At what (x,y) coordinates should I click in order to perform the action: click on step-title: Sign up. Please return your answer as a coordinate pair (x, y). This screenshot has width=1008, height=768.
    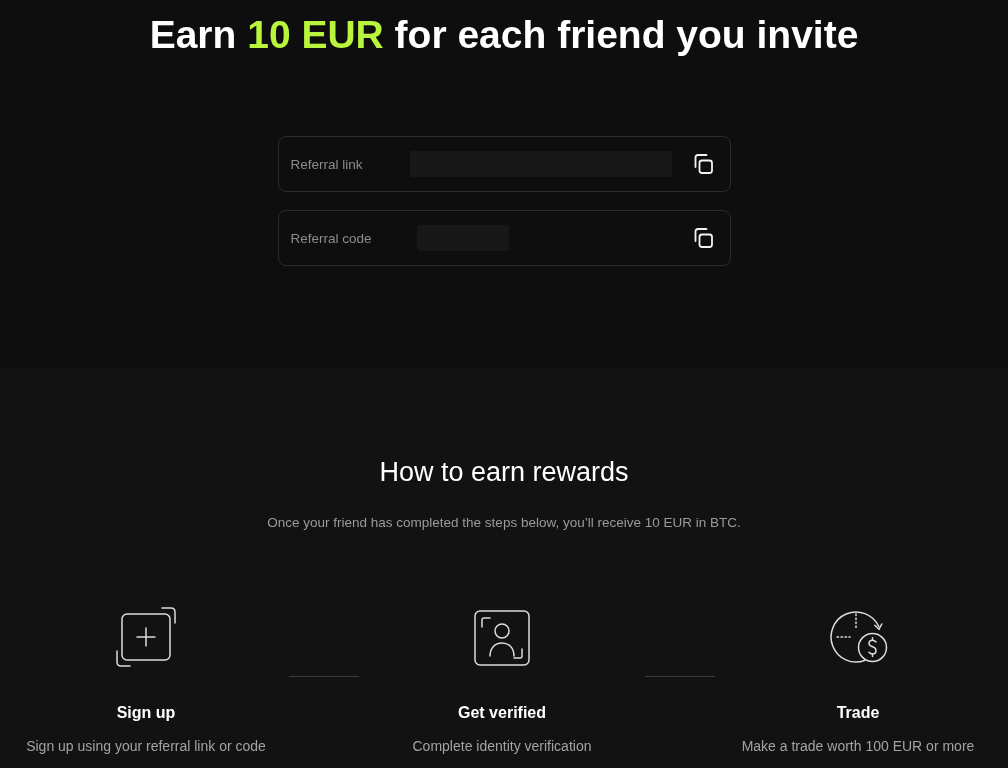
    Looking at the image, I should click on (146, 713).